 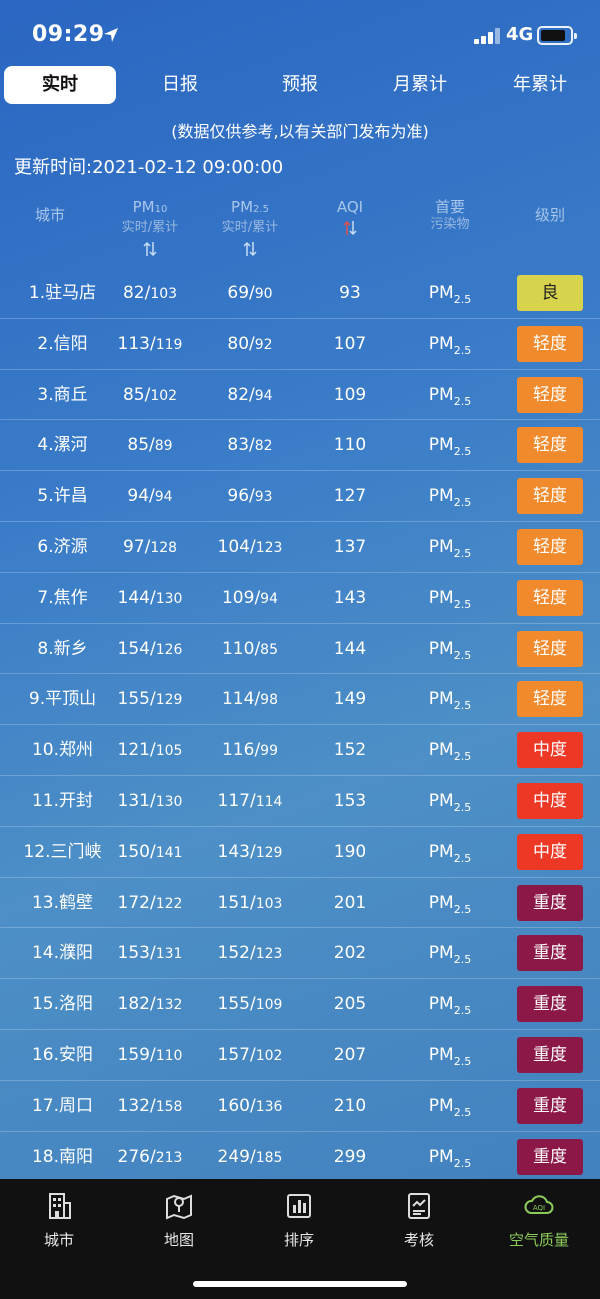 What do you see at coordinates (299, 1206) in the screenshot?
I see `bar-chart-icon` at bounding box center [299, 1206].